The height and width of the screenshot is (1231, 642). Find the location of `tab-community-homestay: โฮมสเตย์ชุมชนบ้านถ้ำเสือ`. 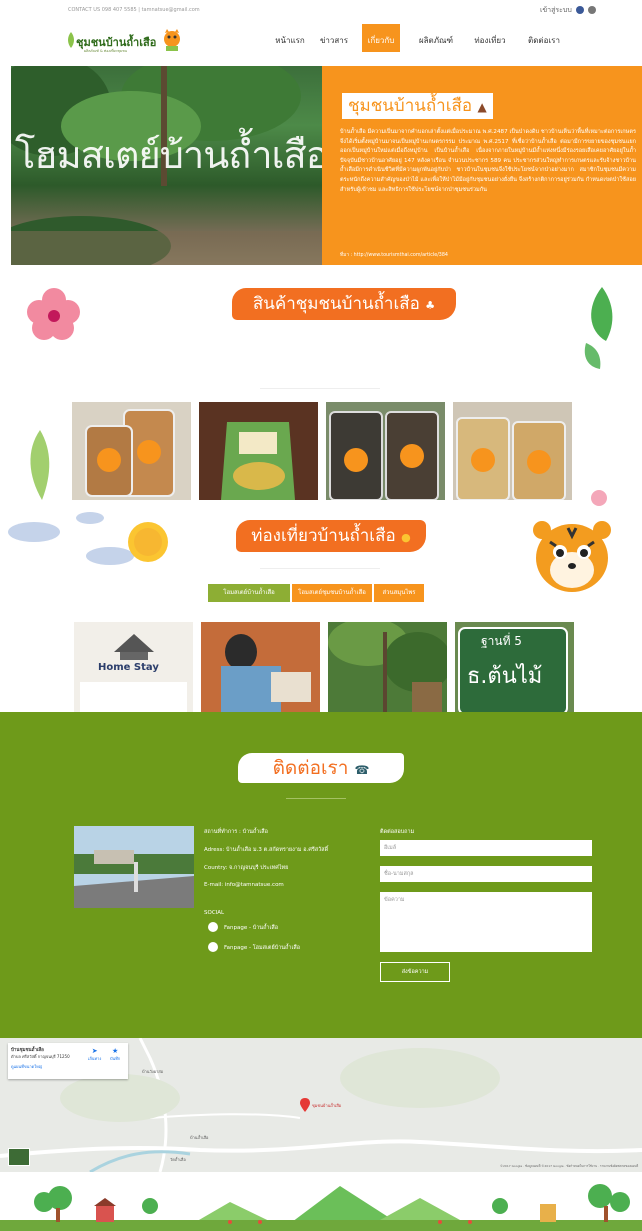

tab-community-homestay: โฮมสเตย์ชุมชนบ้านถ้ำเสือ is located at coordinates (332, 593).